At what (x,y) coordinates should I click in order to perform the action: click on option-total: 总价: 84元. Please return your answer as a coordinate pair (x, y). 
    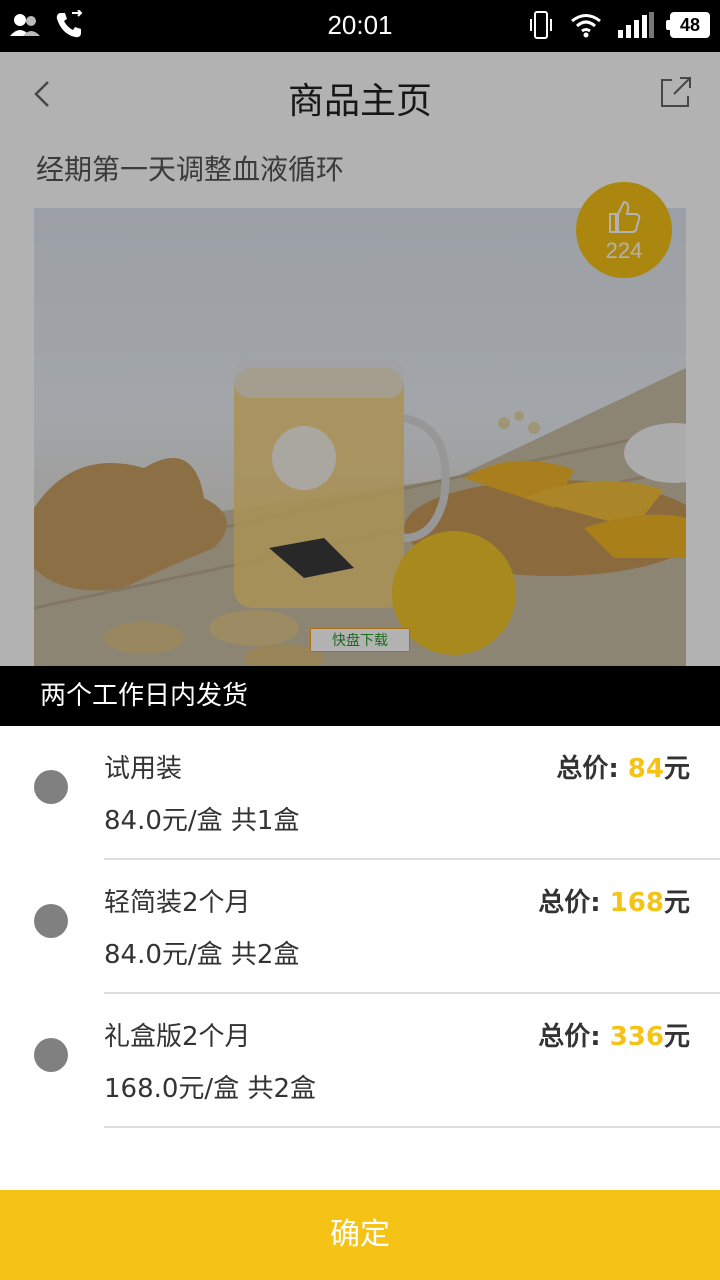
    Looking at the image, I should click on (623, 766).